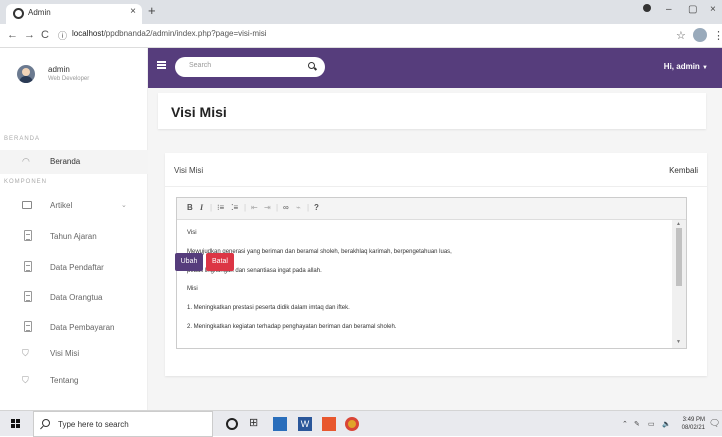 Image resolution: width=722 pixels, height=437 pixels. Describe the element at coordinates (651, 424) in the screenshot. I see `battery-icon: ▭` at that location.